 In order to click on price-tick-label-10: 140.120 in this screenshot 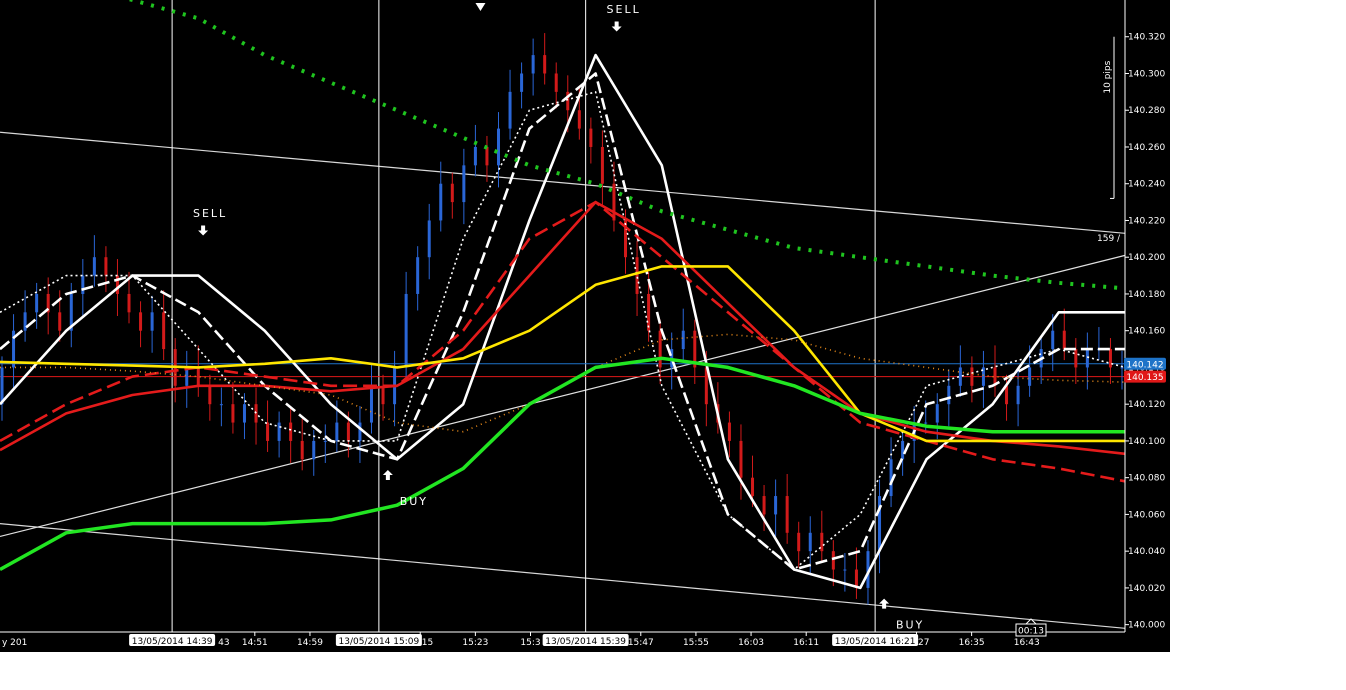, I will do `click(1146, 405)`.